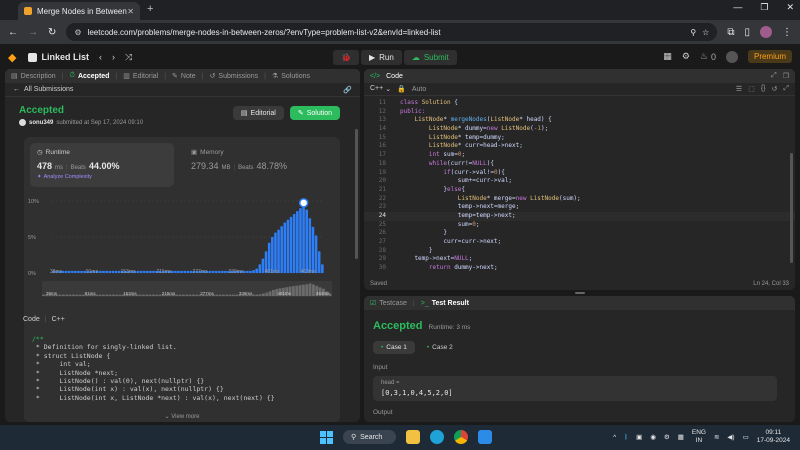 This screenshot has width=800, height=450. What do you see at coordinates (77, 32) in the screenshot?
I see `site-info-icon: ⚙` at bounding box center [77, 32].